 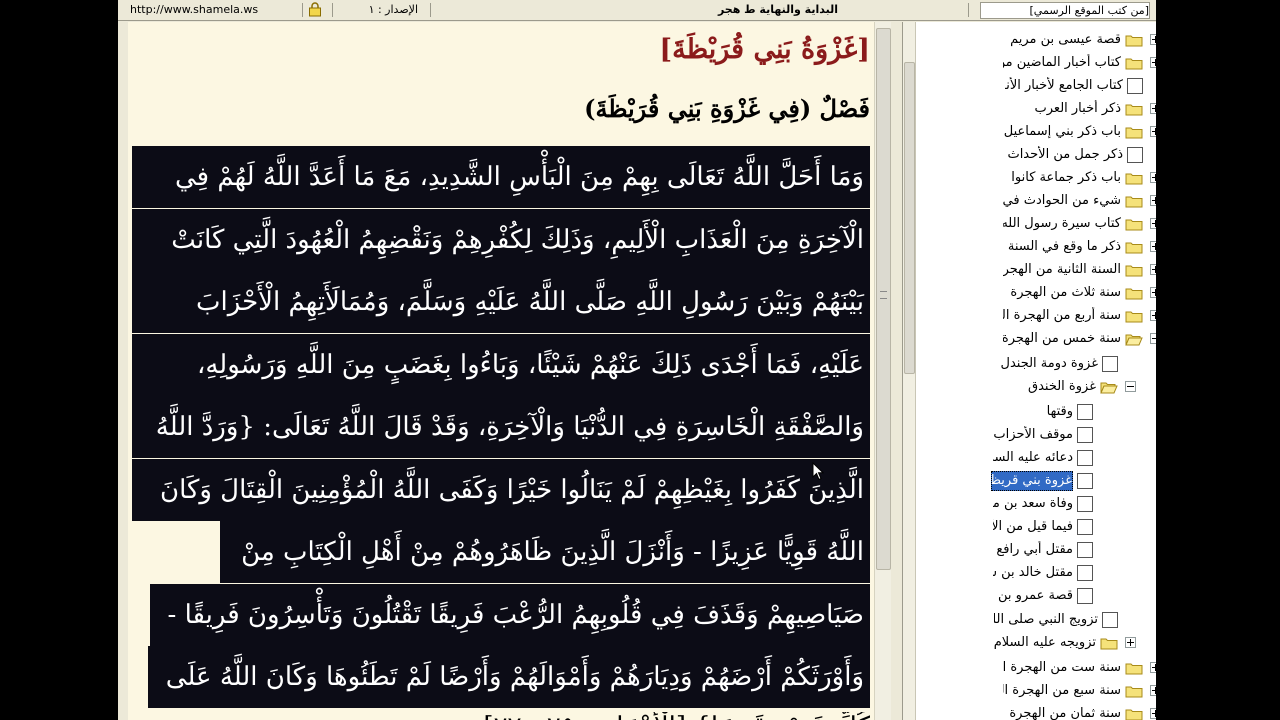 I want to click on tree-item: مقتل خالد بن سفيان, so click(x=1051, y=572).